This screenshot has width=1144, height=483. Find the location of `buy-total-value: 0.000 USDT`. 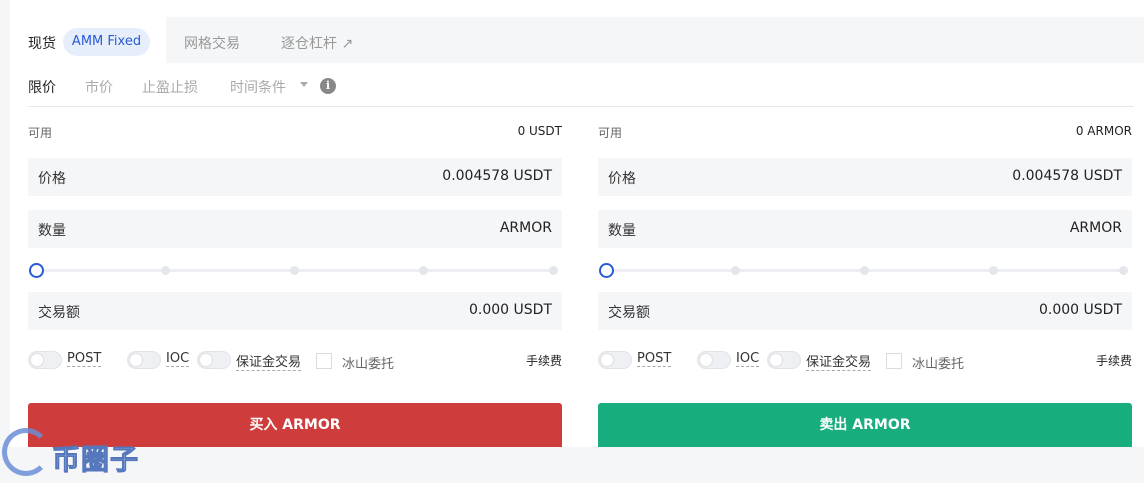

buy-total-value: 0.000 USDT is located at coordinates (510, 310).